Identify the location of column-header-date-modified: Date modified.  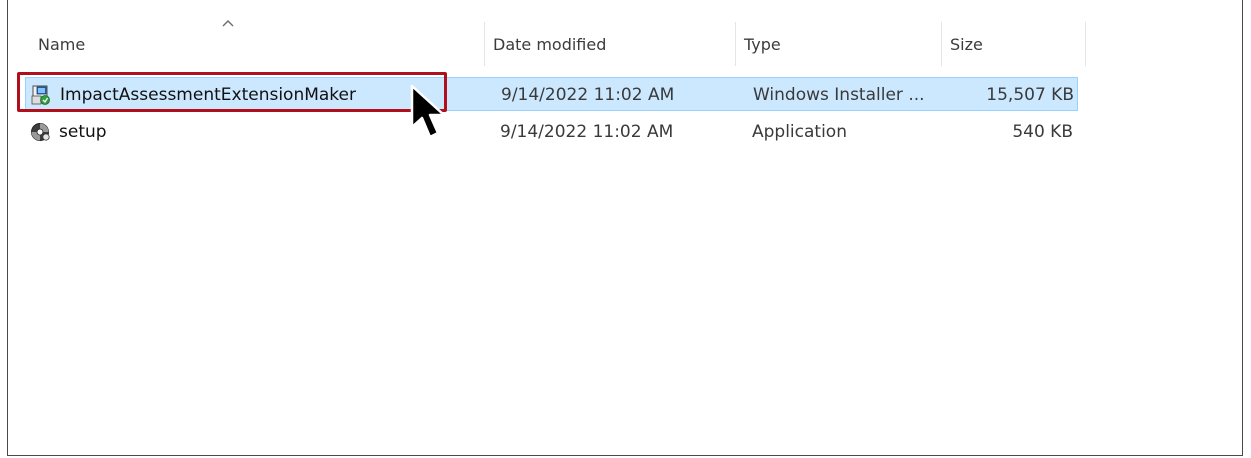
(610, 33).